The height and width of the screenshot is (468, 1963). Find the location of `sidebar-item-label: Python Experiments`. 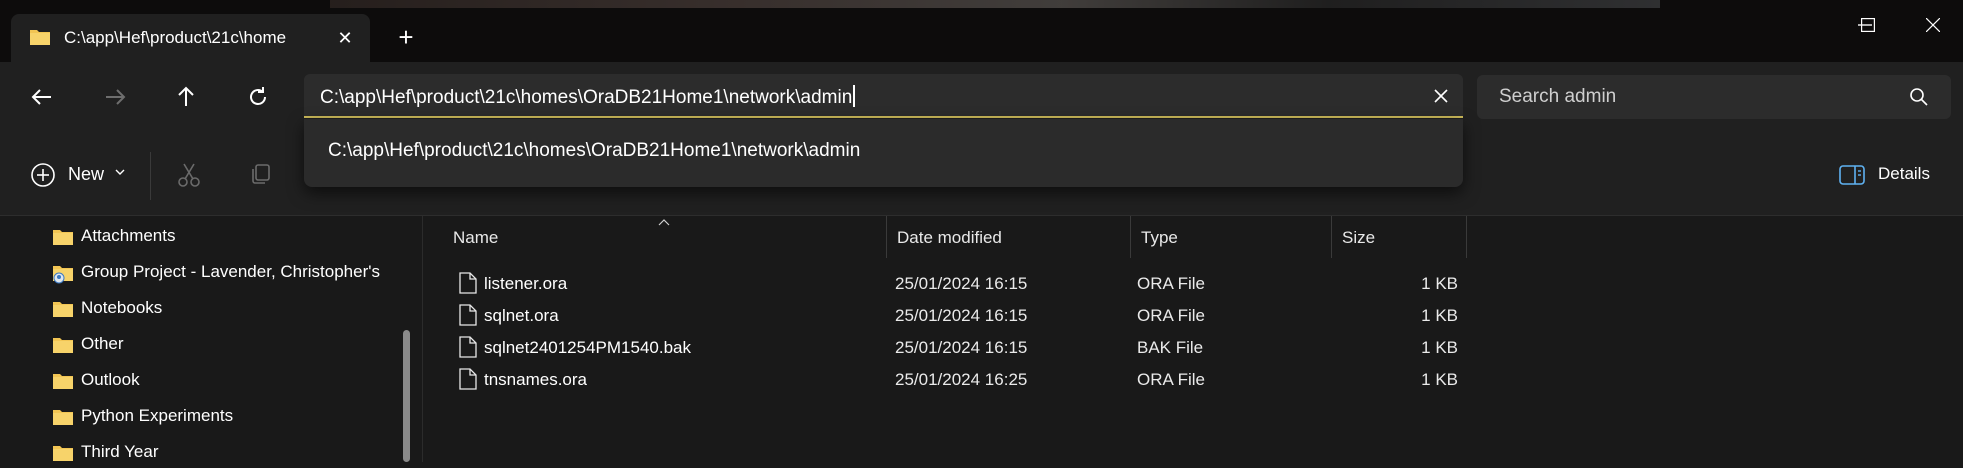

sidebar-item-label: Python Experiments is located at coordinates (157, 415).